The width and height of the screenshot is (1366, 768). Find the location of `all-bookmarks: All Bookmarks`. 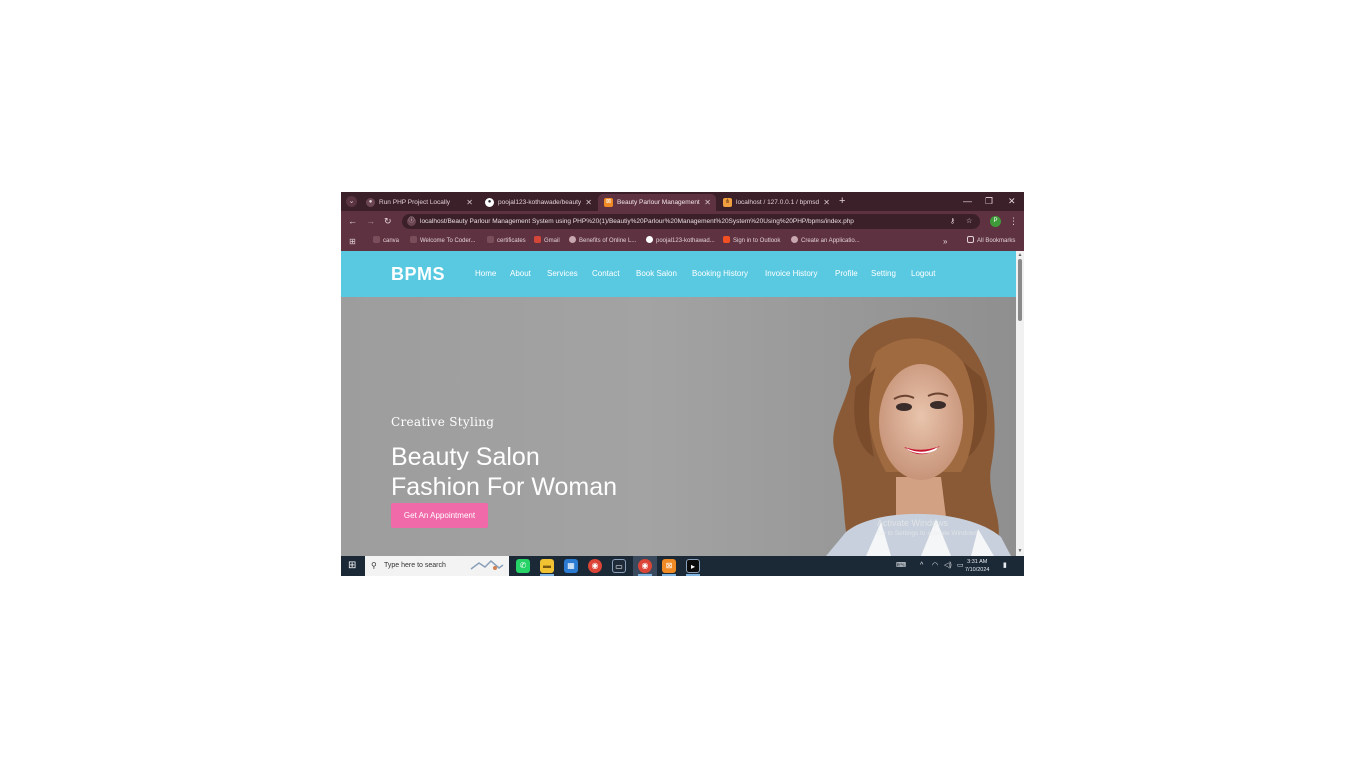

all-bookmarks: All Bookmarks is located at coordinates (991, 241).